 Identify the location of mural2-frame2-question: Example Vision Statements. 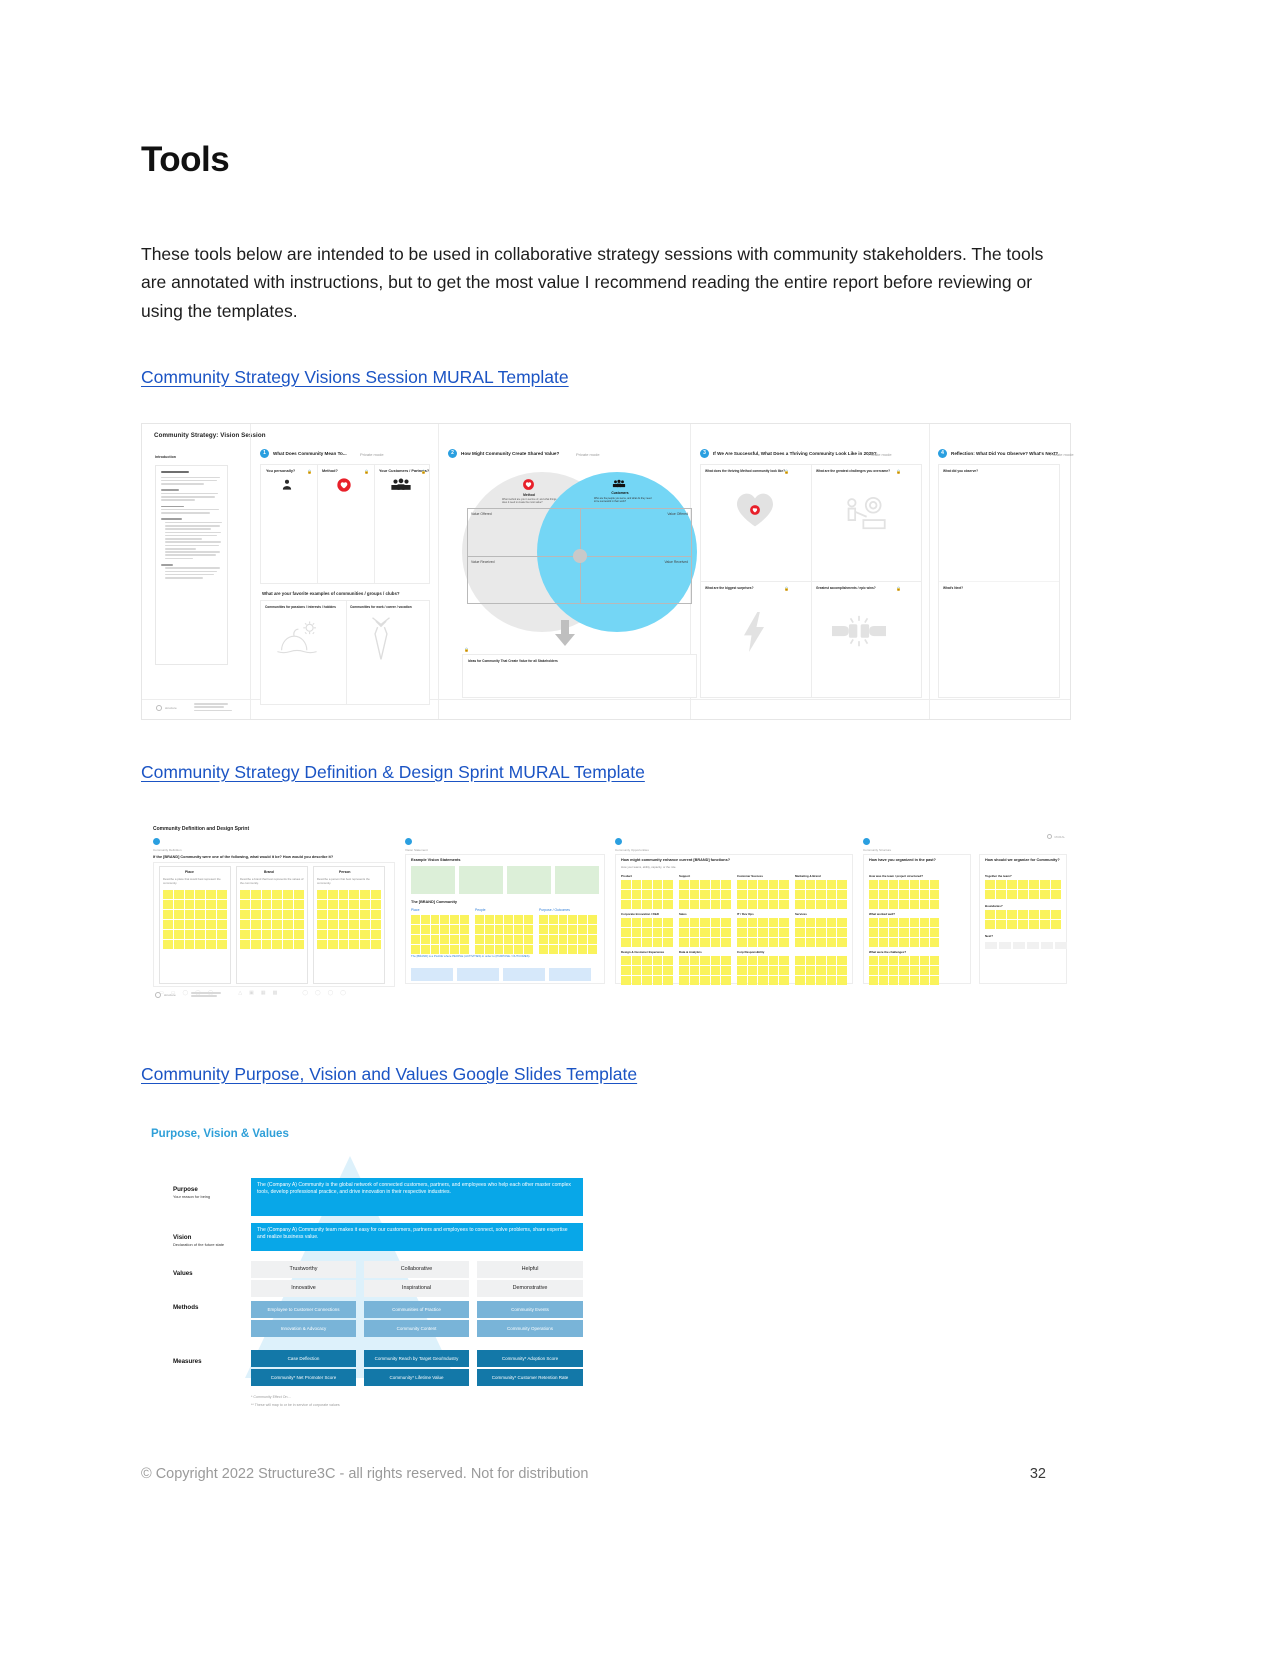
(436, 860).